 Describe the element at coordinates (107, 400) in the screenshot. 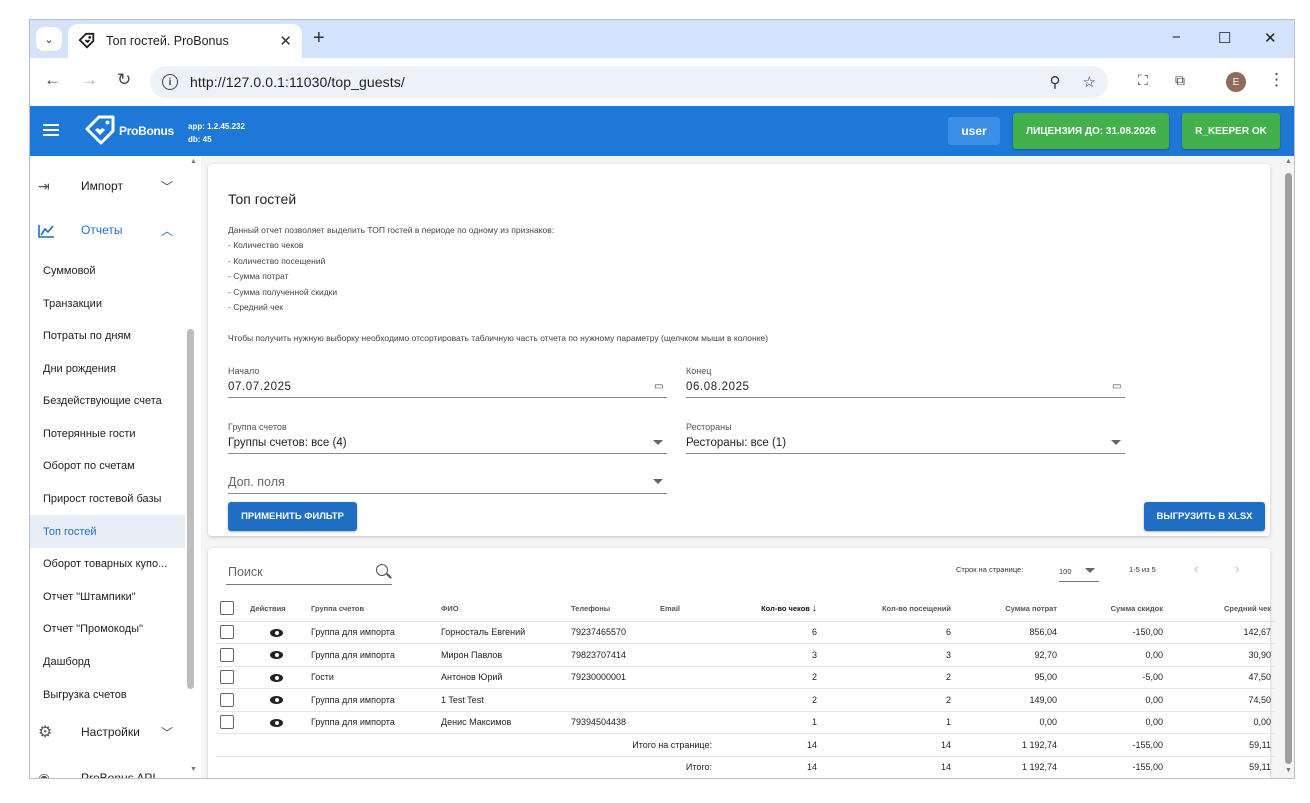

I see `sidebar-item-inactive-accounts: Бездействующие счета` at that location.